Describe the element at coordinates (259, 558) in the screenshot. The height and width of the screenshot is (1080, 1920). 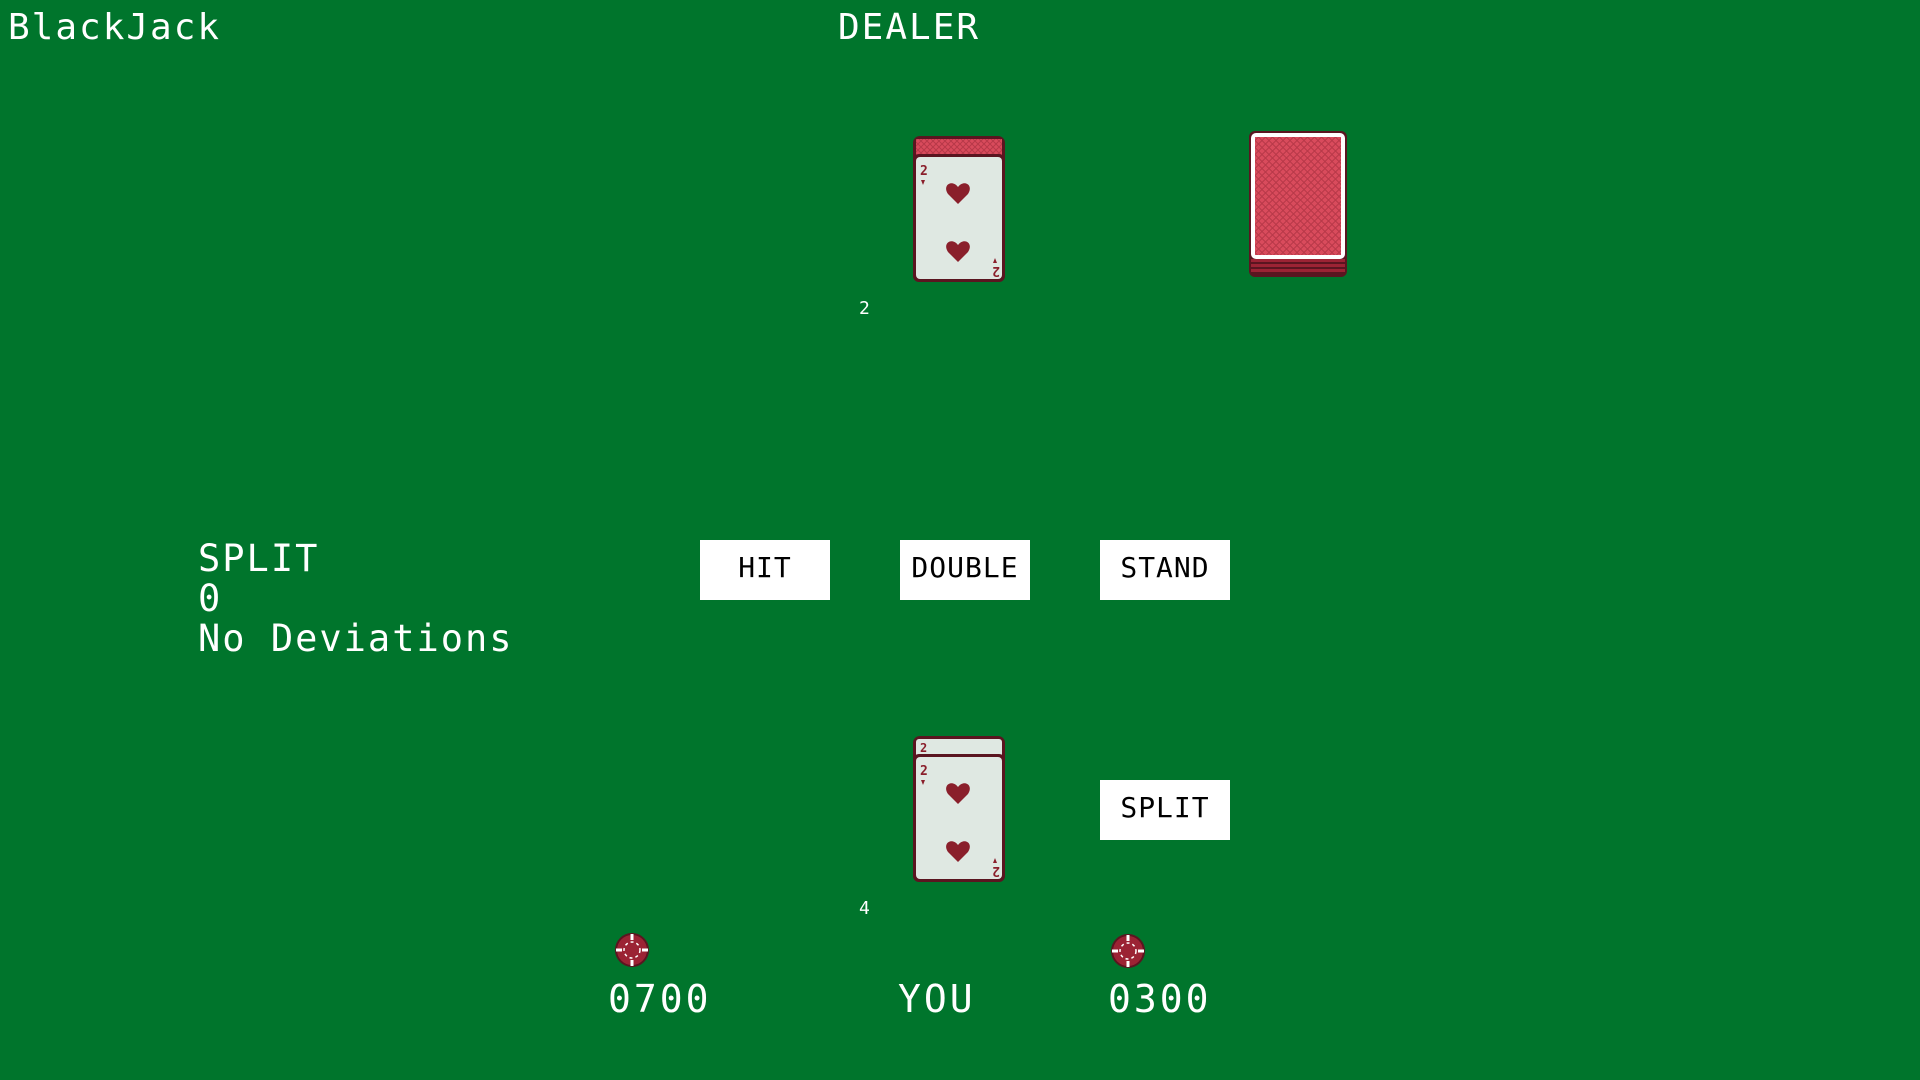
I see `strategy-action: SPLIT` at that location.